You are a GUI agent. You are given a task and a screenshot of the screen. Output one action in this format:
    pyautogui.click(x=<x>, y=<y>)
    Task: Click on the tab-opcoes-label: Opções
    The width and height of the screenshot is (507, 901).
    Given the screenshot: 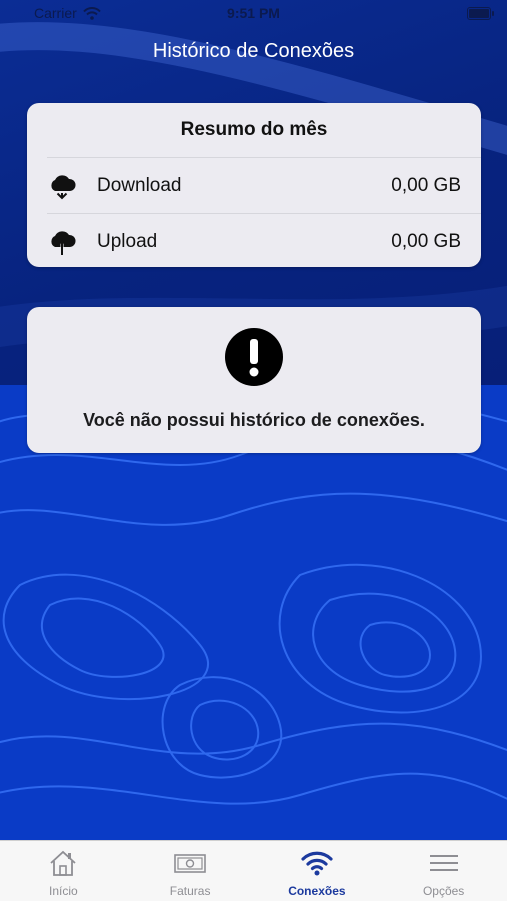 What is the action you would take?
    pyautogui.click(x=443, y=891)
    